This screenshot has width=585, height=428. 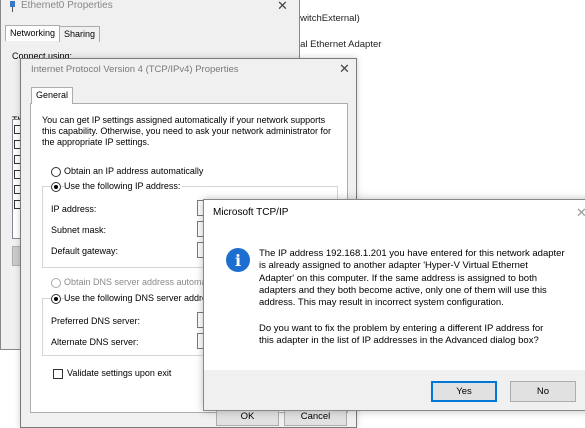 What do you see at coordinates (394, 390) in the screenshot?
I see `message-box-footer: Yes No` at bounding box center [394, 390].